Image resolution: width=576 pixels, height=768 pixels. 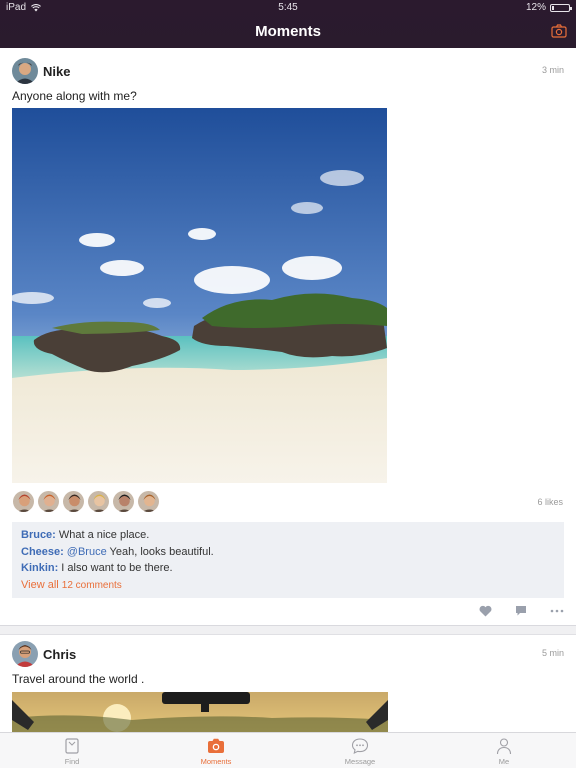 I want to click on tab-bar: Find Moments Message Me, so click(x=288, y=750).